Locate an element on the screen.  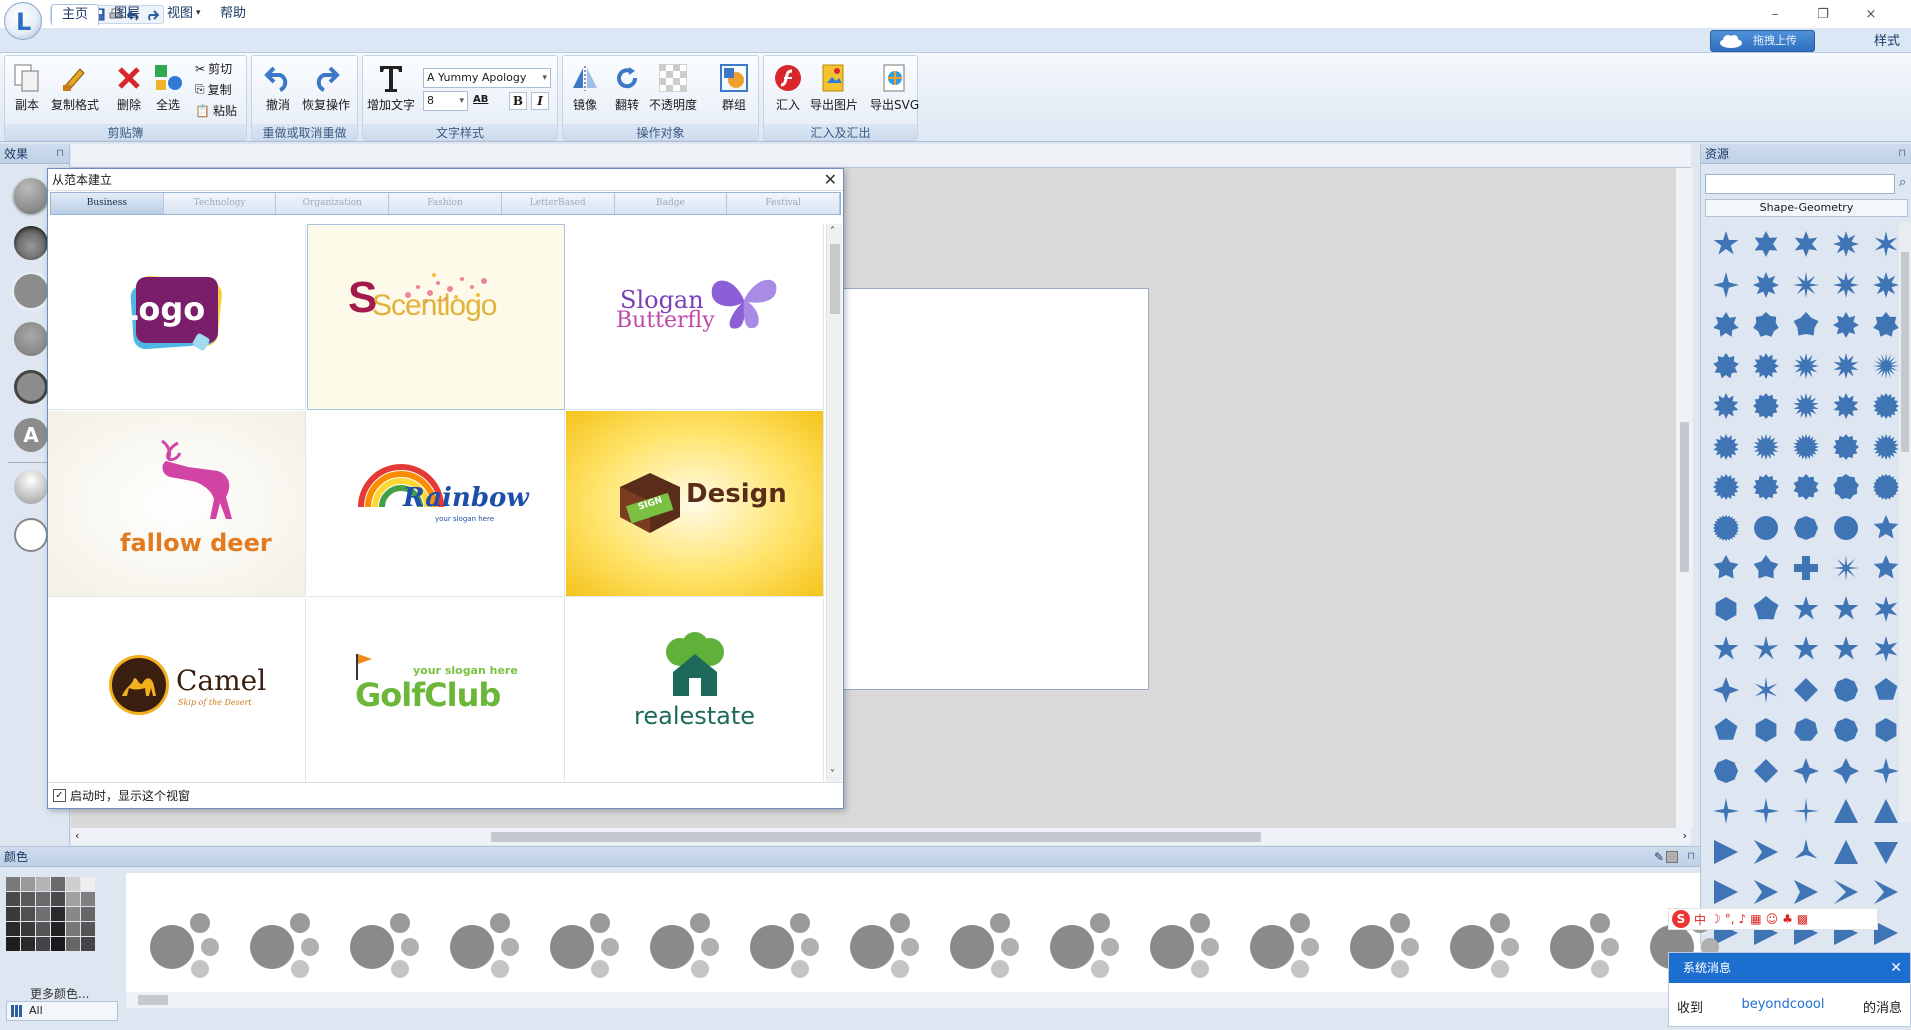
resources-scrollbar is located at coordinates (1905, 522).